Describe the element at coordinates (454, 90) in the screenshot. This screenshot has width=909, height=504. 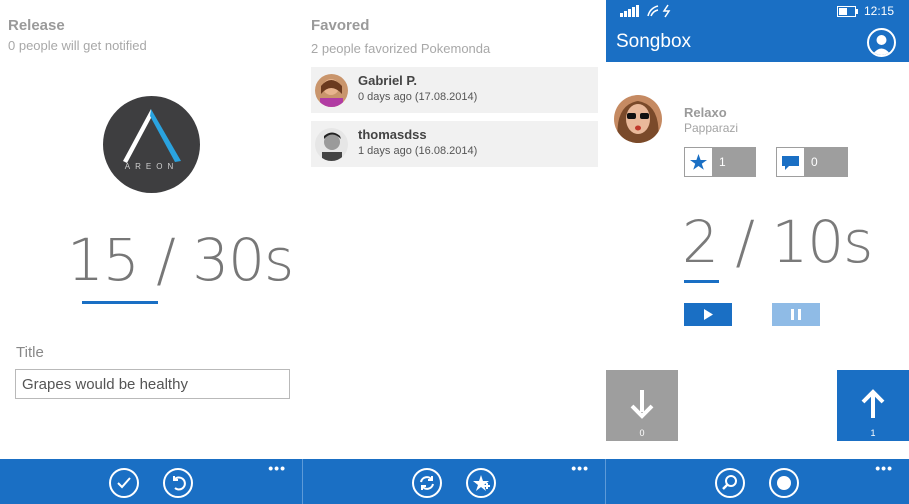
I see `list-item: Gabriel P. 0 days ago (17.08.2014)` at that location.